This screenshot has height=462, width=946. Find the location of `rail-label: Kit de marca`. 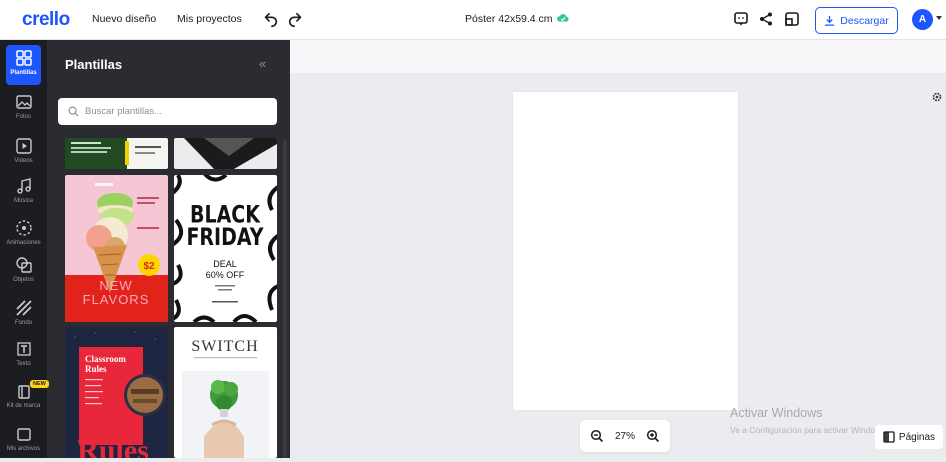

rail-label: Kit de marca is located at coordinates (23, 406).